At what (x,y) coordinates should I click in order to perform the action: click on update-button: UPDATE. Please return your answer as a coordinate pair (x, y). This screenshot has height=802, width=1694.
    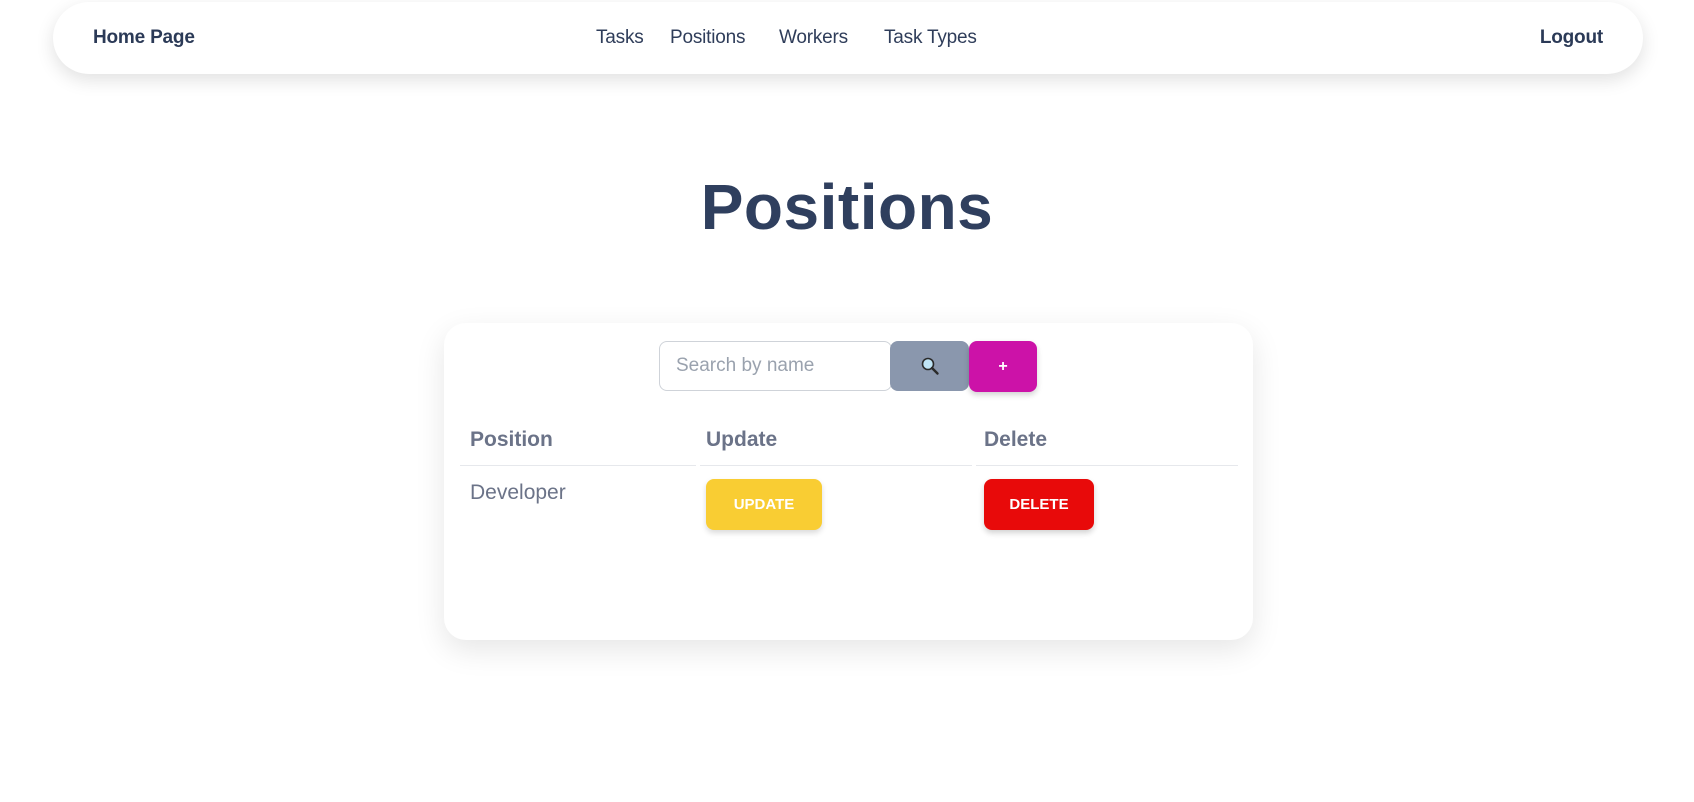
    Looking at the image, I should click on (764, 504).